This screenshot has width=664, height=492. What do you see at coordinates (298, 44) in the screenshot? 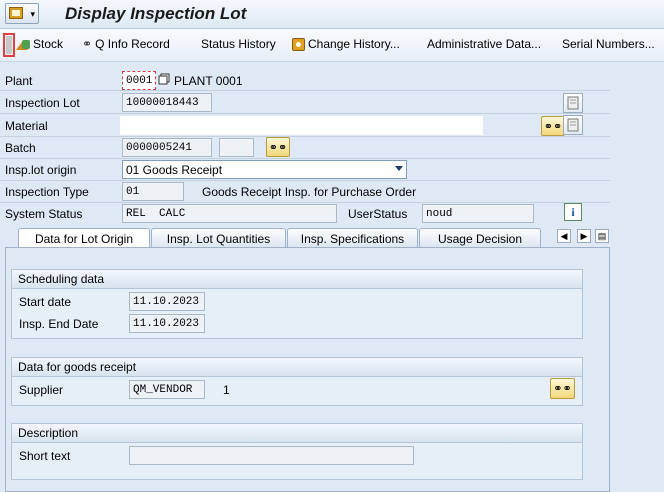
I see `history-icon` at bounding box center [298, 44].